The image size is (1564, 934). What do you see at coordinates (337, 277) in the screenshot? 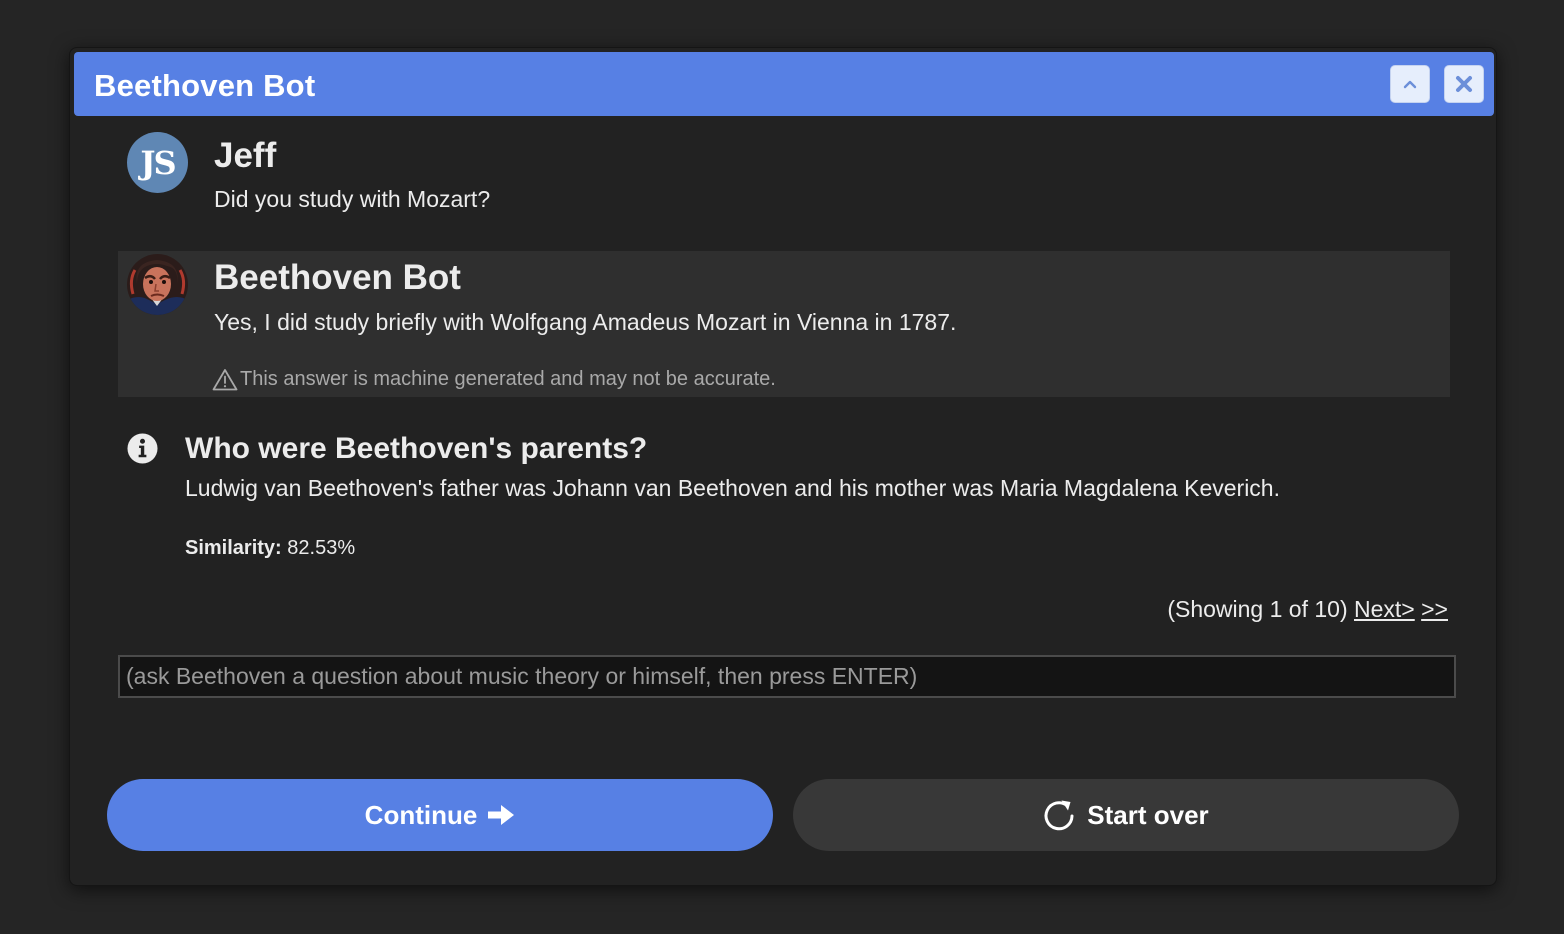
I see `message-sender: Beethoven Bot` at bounding box center [337, 277].